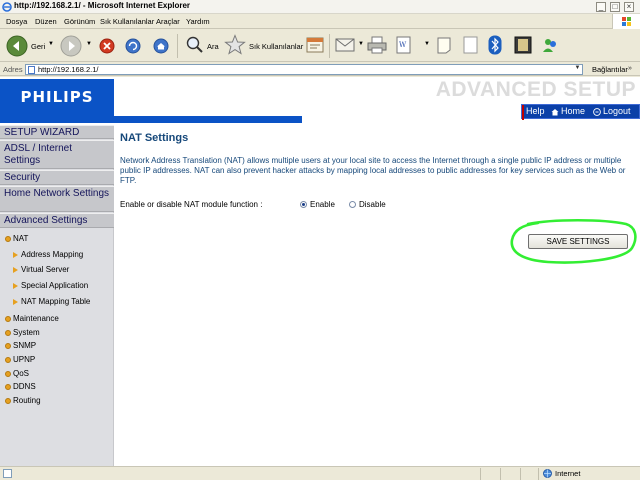 Image resolution: width=640 pixels, height=480 pixels. Describe the element at coordinates (24, 386) in the screenshot. I see `sidebar-item-ddns: DDNS` at that location.